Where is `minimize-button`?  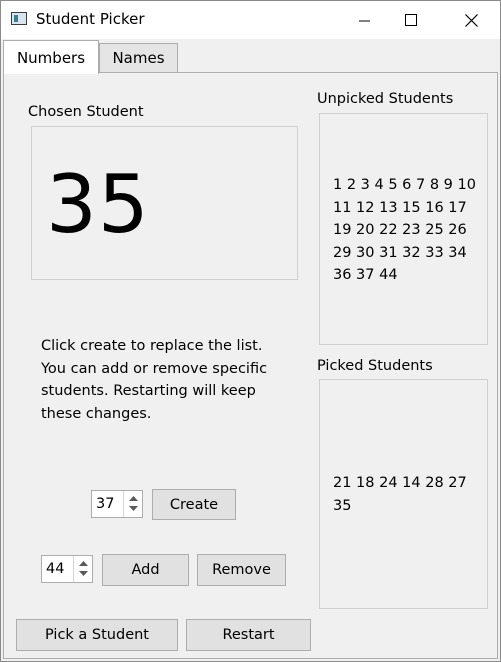
minimize-button is located at coordinates (364, 20).